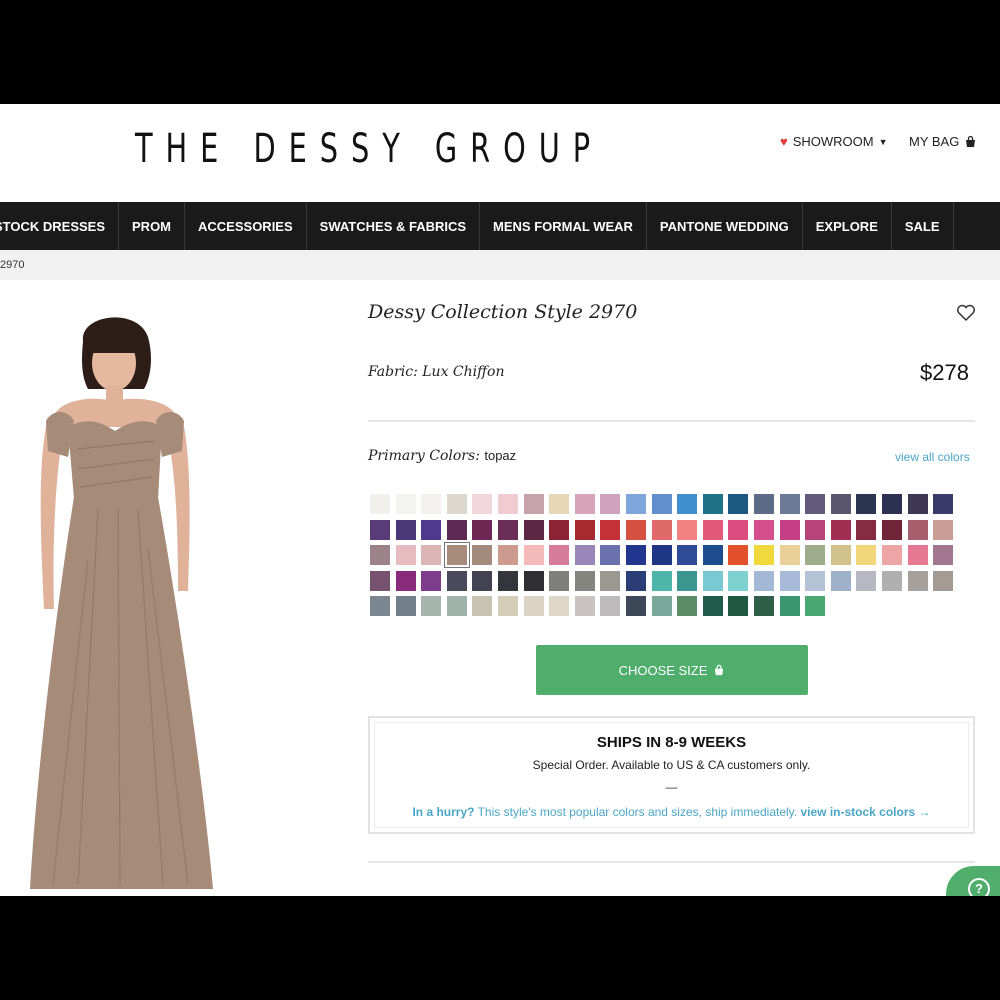  What do you see at coordinates (369, 149) in the screenshot?
I see `site-logo: THE DESSY GROUP` at bounding box center [369, 149].